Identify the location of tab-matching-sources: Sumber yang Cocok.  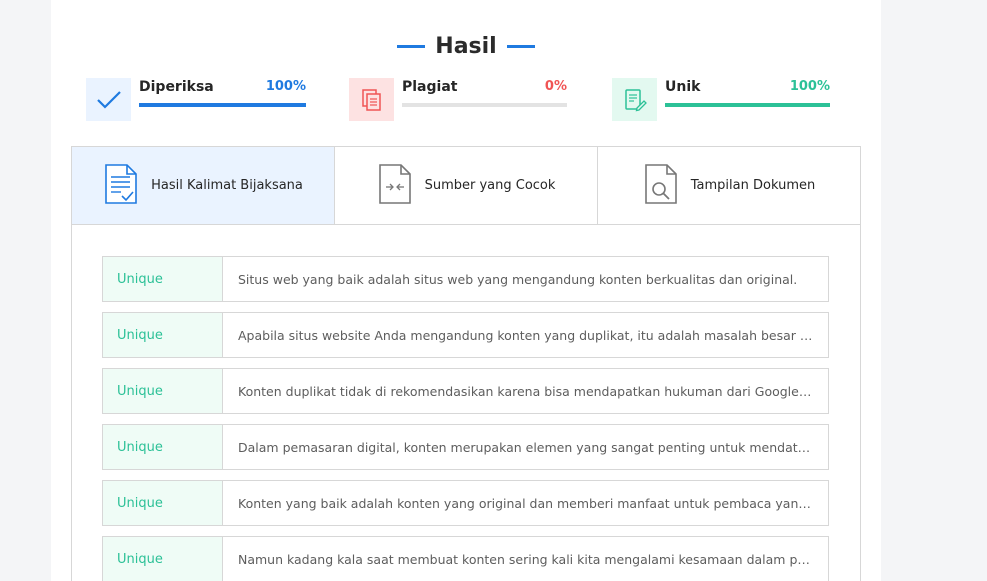
(466, 185).